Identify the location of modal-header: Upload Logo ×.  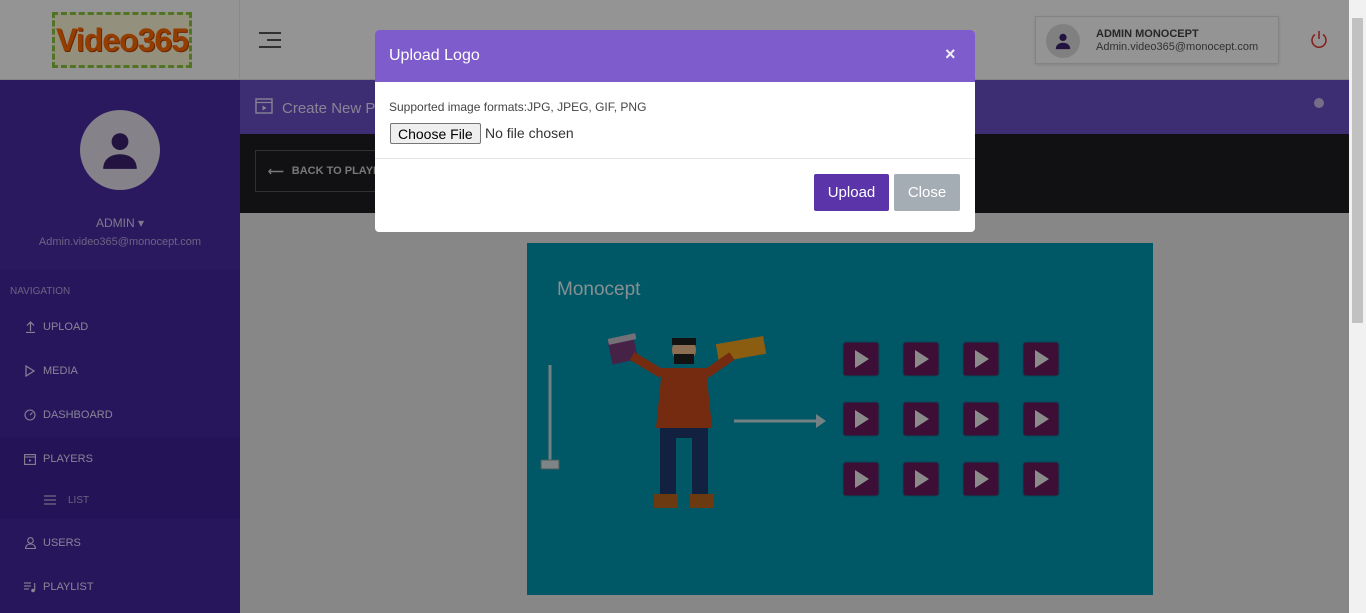
(675, 56).